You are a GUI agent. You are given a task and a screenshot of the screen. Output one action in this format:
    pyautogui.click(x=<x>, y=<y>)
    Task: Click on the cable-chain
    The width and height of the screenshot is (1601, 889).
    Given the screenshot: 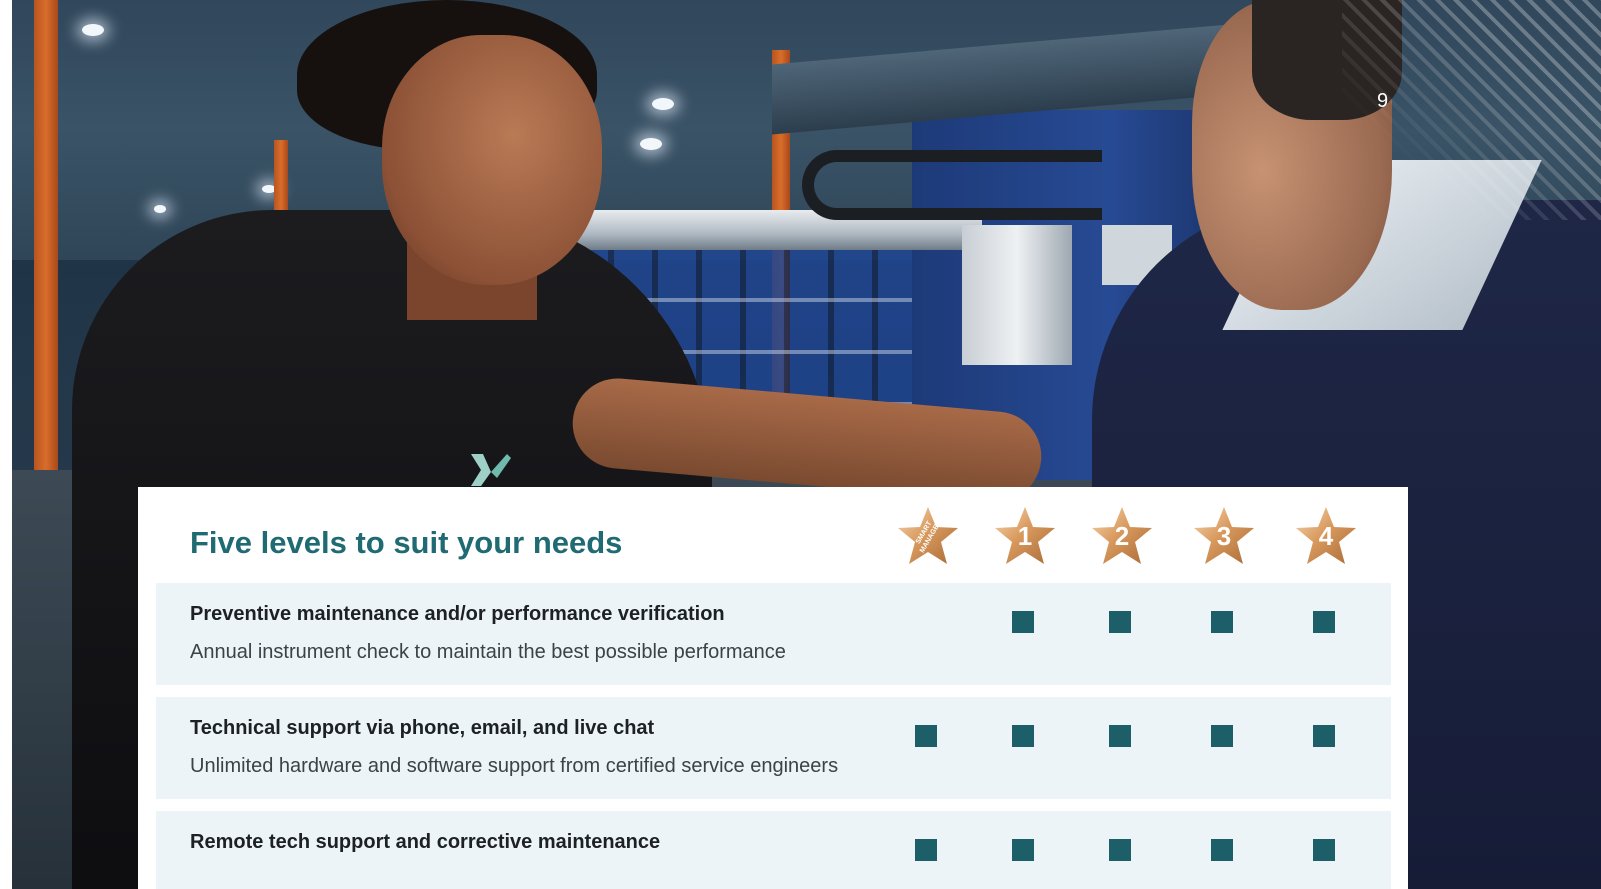 What is the action you would take?
    pyautogui.click(x=952, y=185)
    